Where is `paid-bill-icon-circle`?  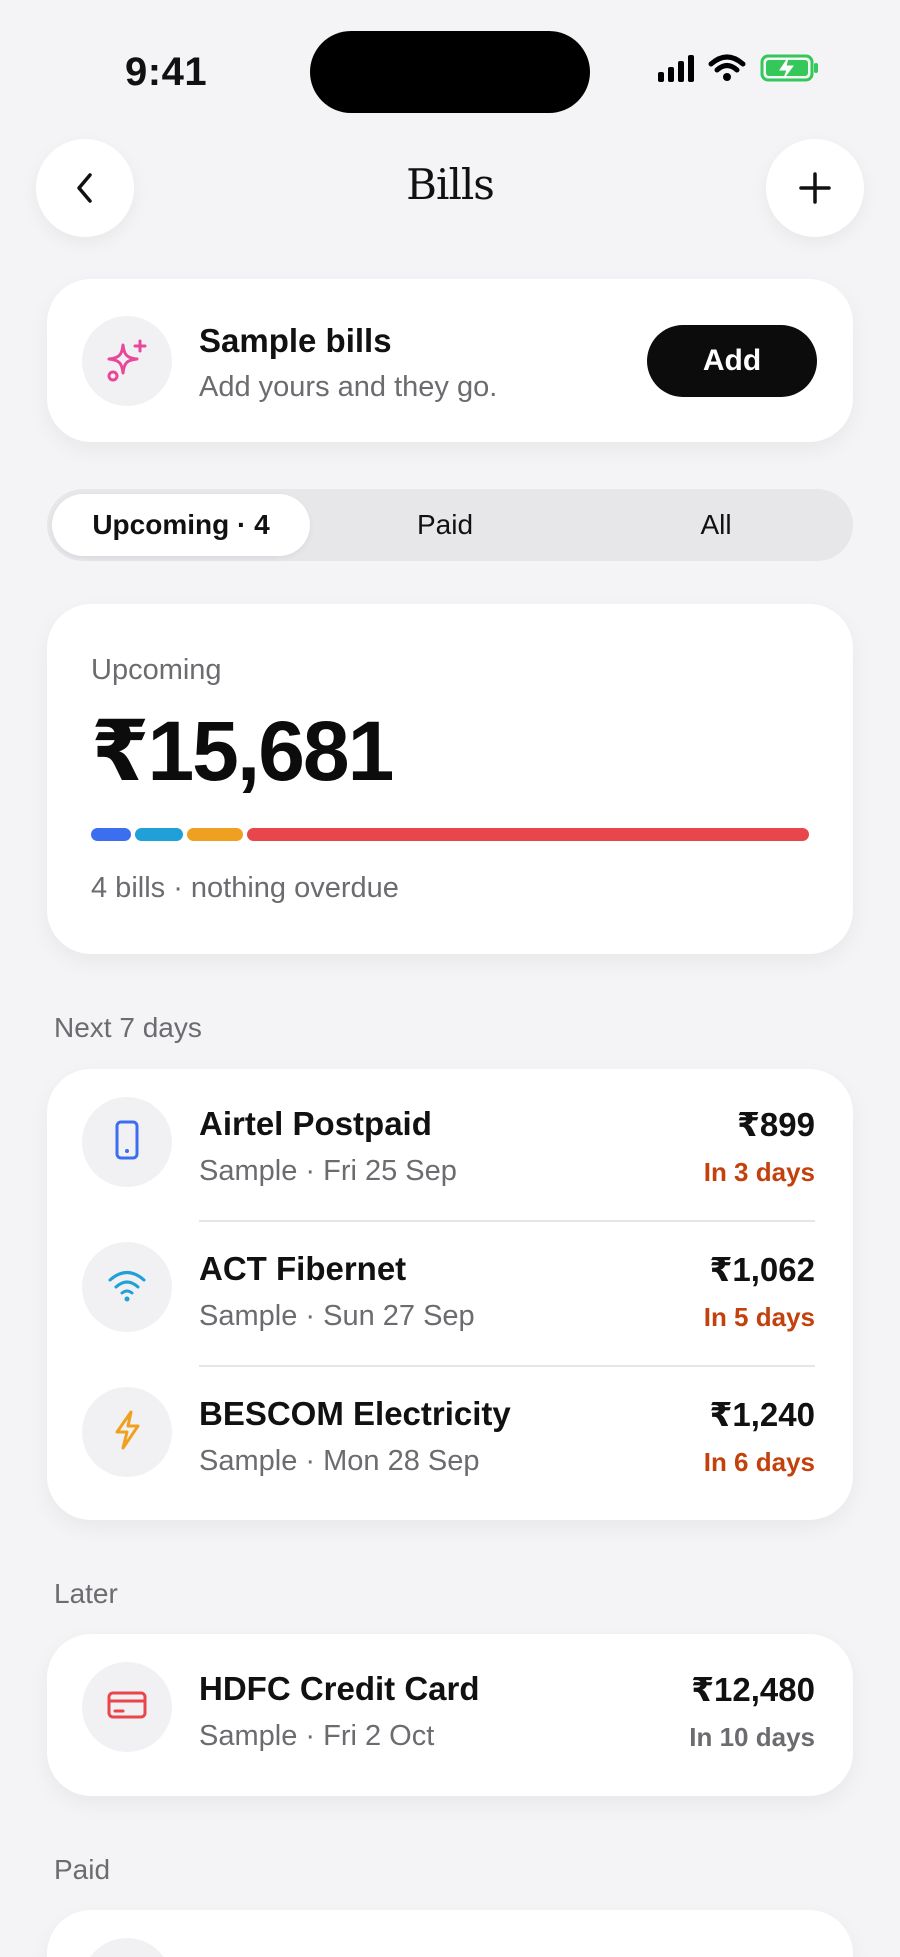
paid-bill-icon-circle is located at coordinates (127, 1947).